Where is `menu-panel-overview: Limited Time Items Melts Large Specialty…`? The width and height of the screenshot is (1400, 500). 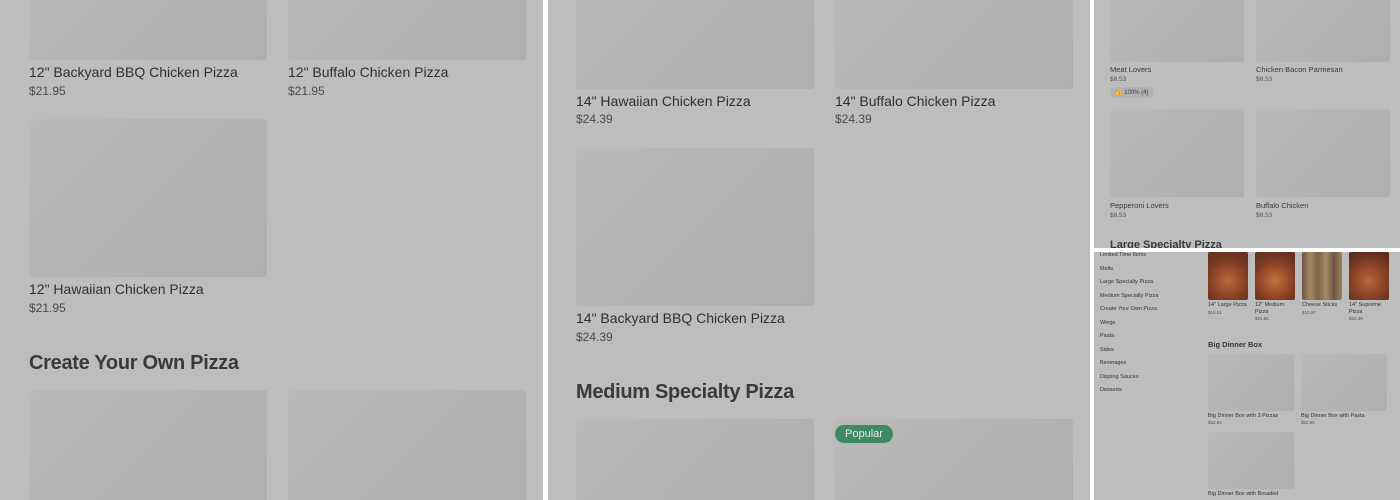
menu-panel-overview: Limited Time Items Melts Large Specialty… is located at coordinates (1247, 376).